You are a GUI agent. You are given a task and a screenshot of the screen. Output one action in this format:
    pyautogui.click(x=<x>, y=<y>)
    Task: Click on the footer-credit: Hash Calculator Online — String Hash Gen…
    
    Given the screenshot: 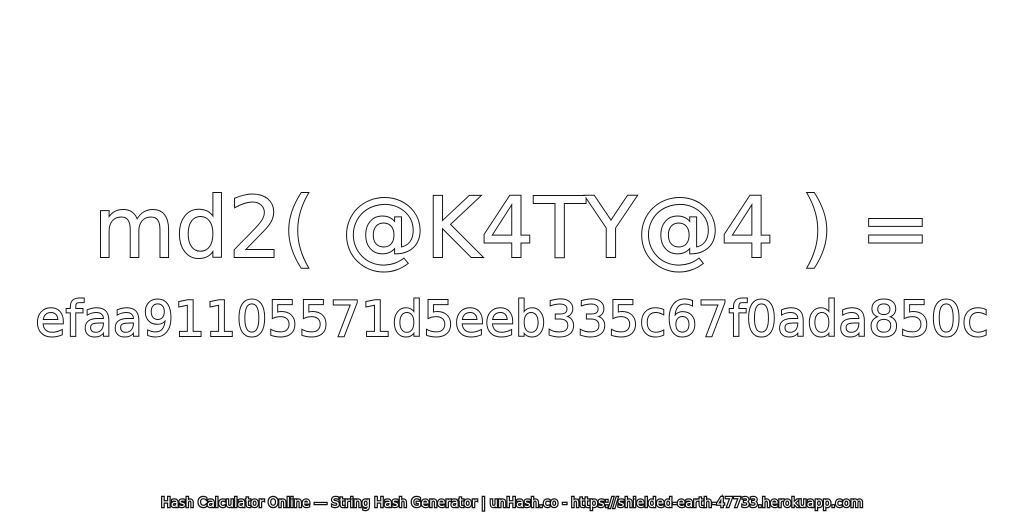 What is the action you would take?
    pyautogui.click(x=512, y=503)
    